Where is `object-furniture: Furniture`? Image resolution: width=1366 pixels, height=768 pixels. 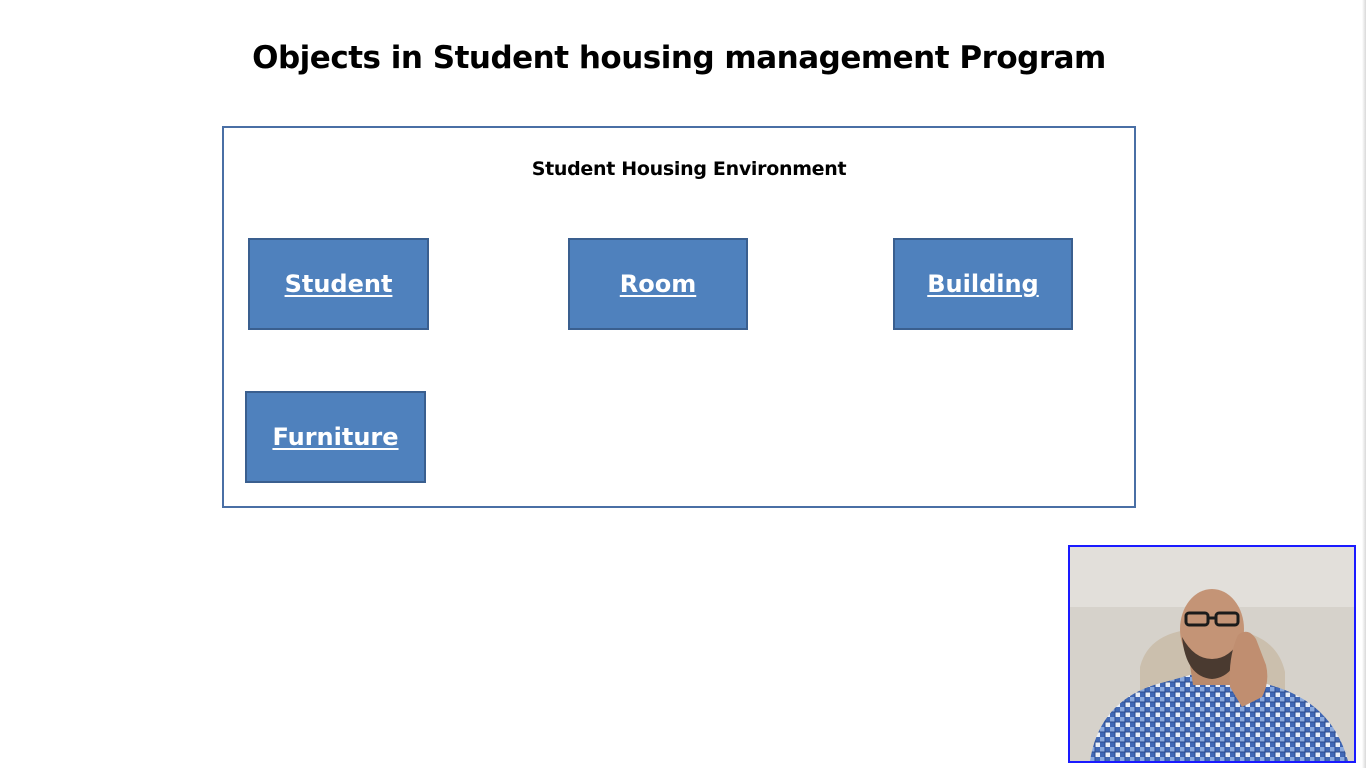
object-furniture: Furniture is located at coordinates (335, 437).